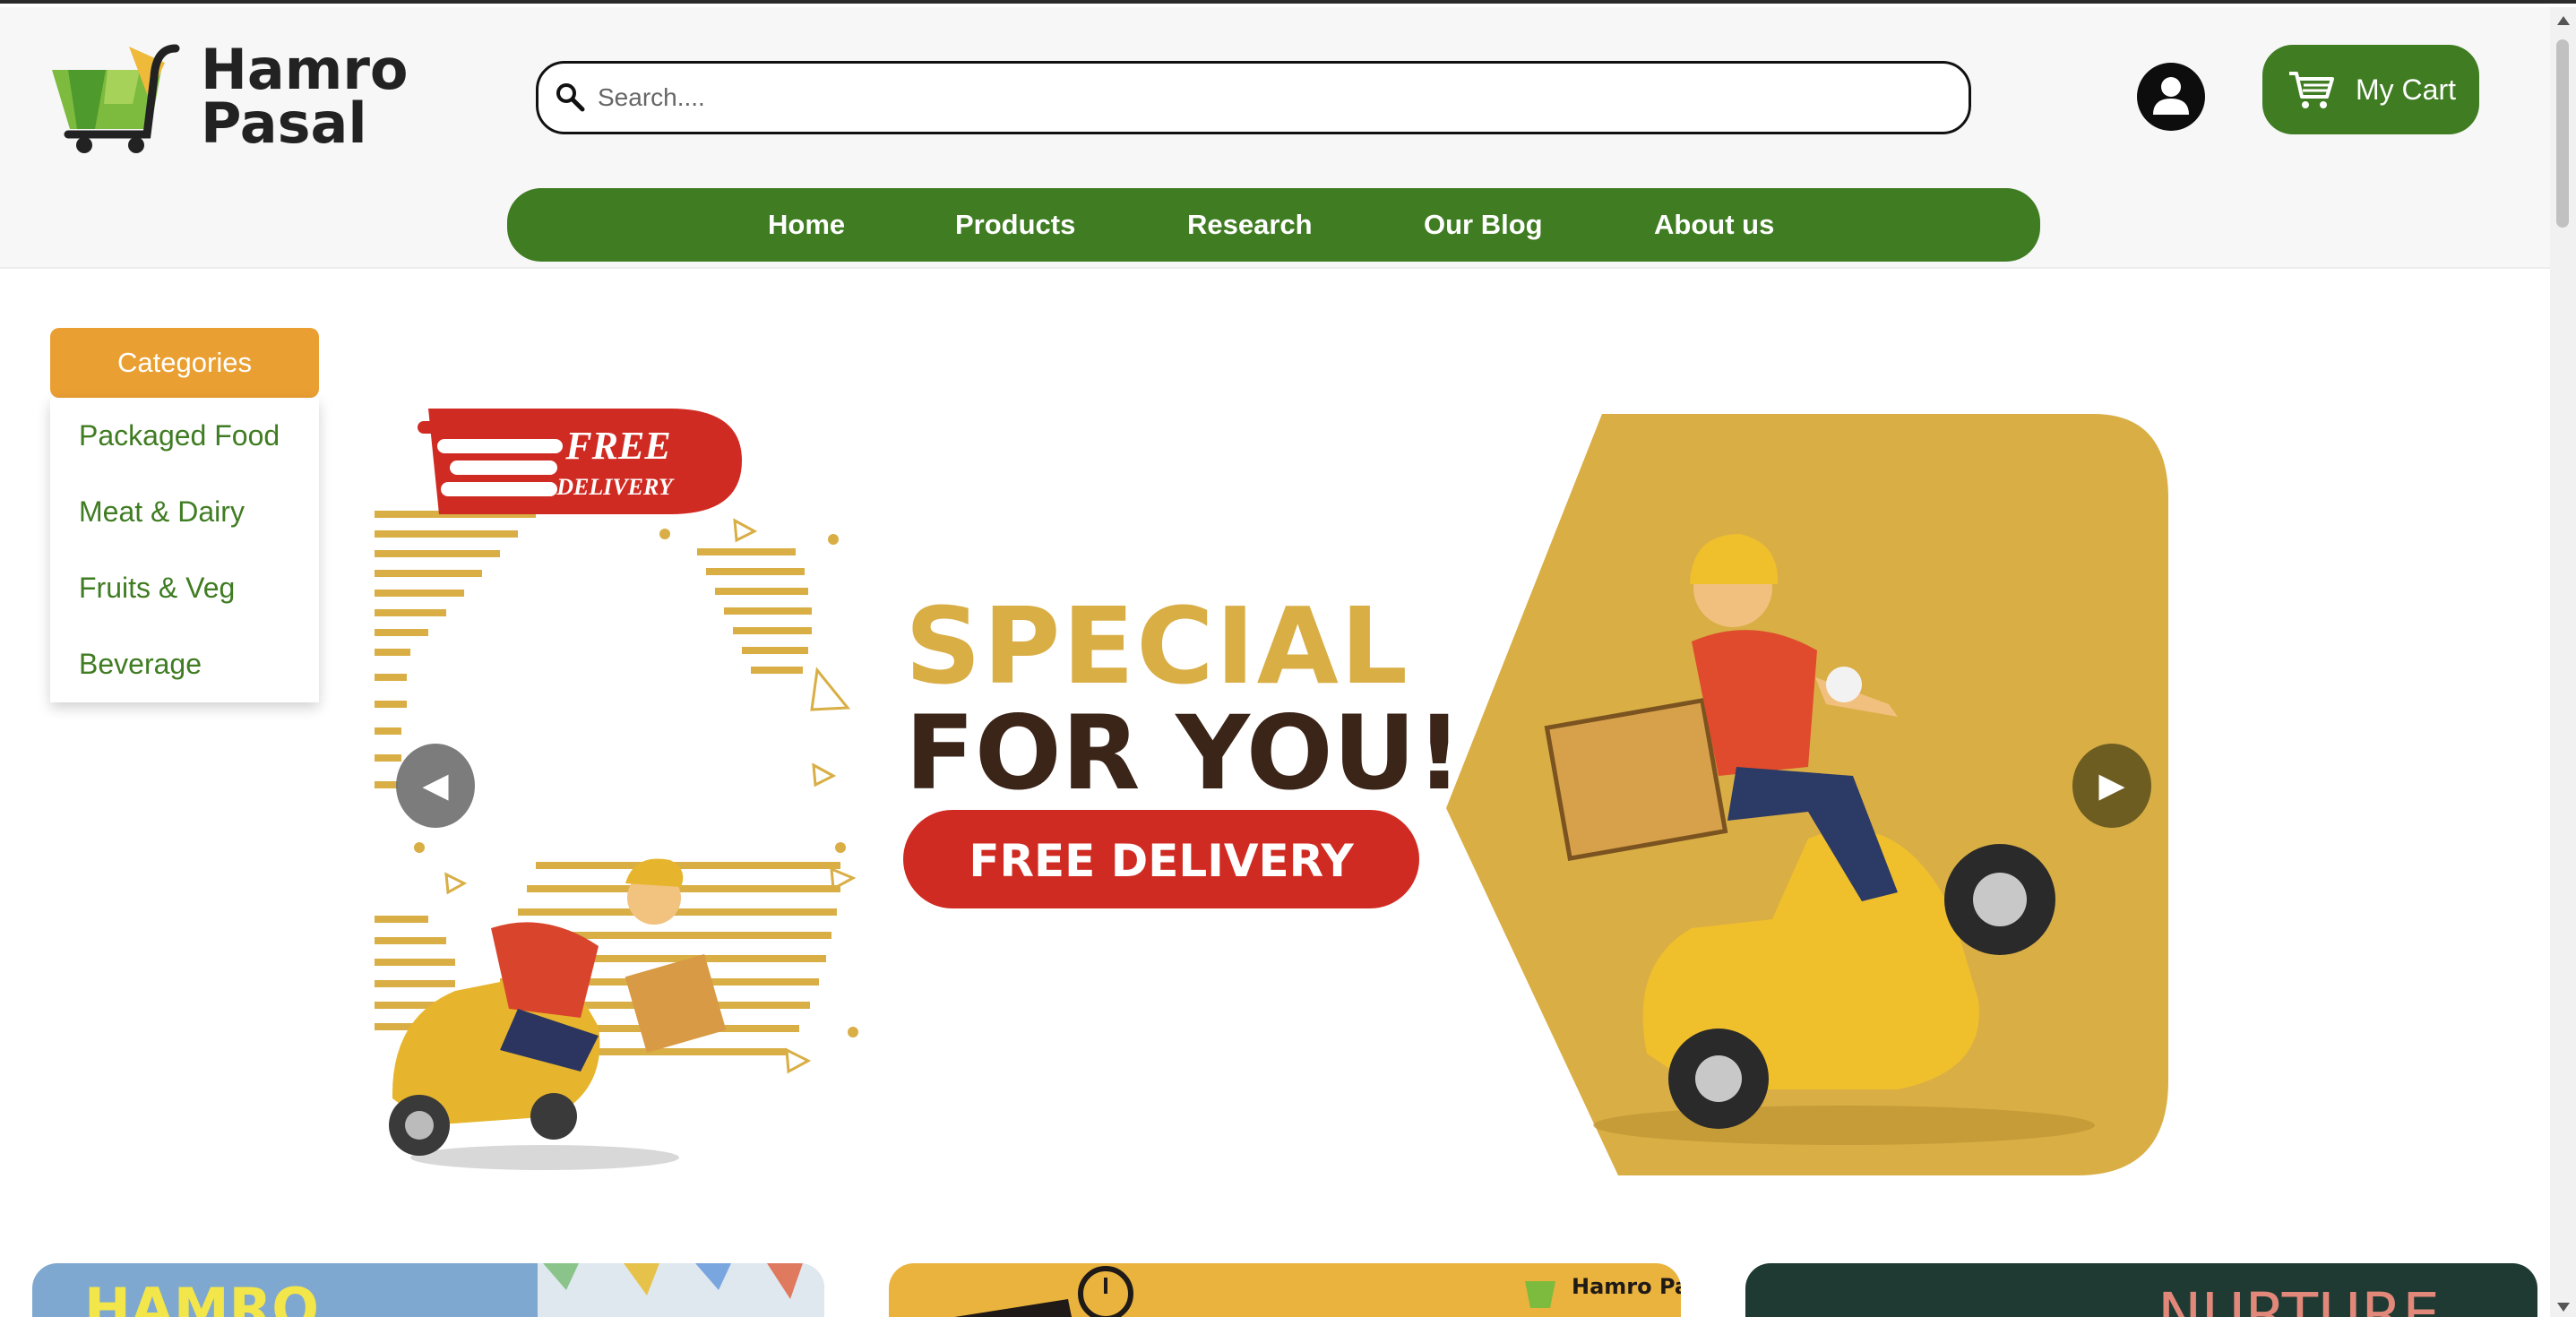 The width and height of the screenshot is (2576, 1317). What do you see at coordinates (1015, 225) in the screenshot?
I see `nav-products: Products` at bounding box center [1015, 225].